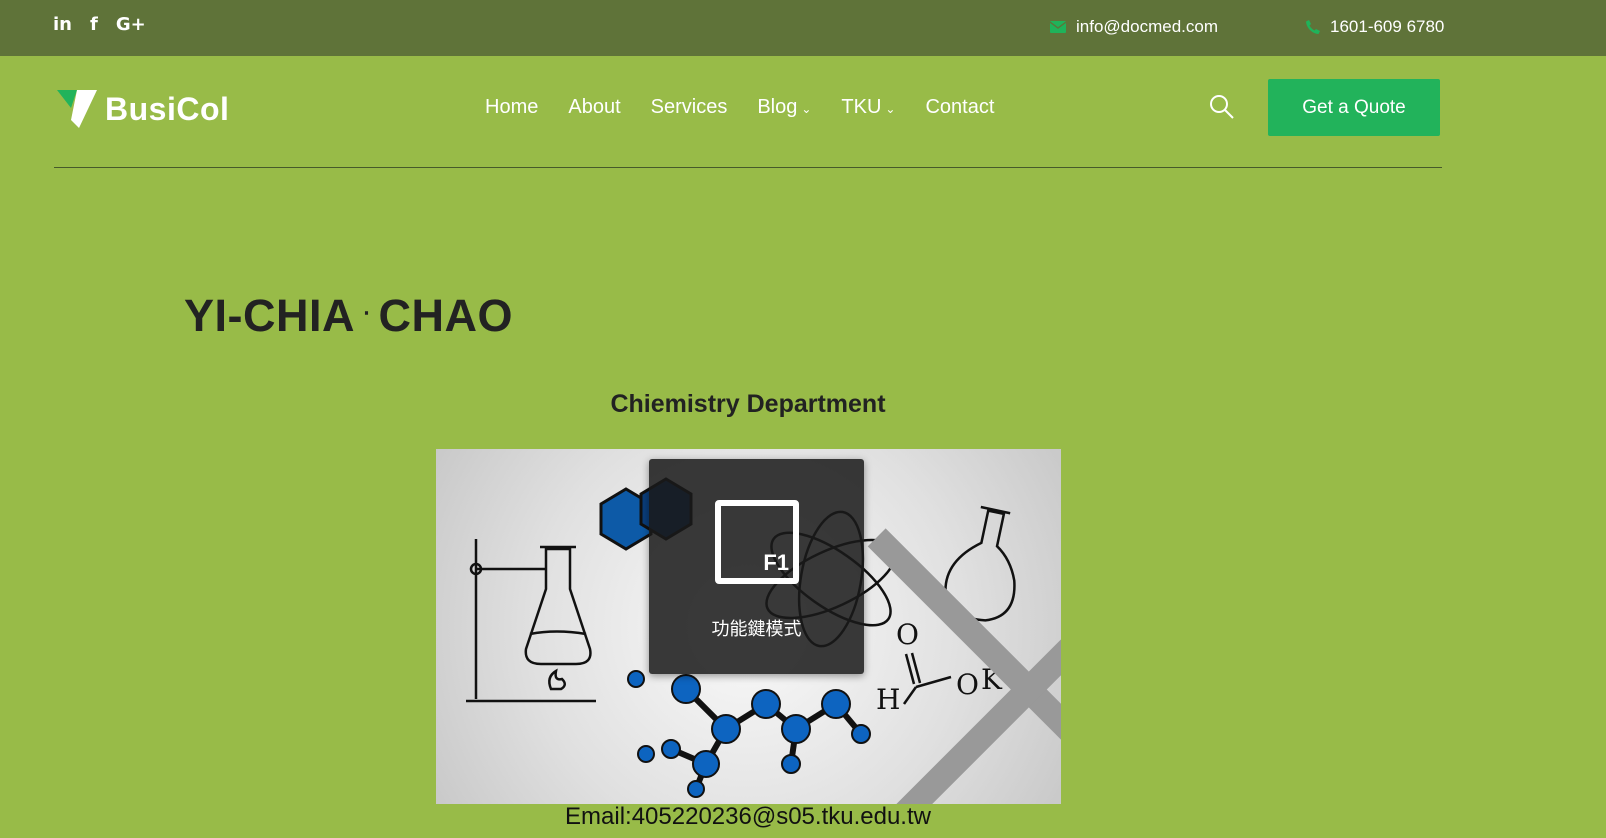  What do you see at coordinates (861, 107) in the screenshot?
I see `nav-tku-label: TKU` at bounding box center [861, 107].